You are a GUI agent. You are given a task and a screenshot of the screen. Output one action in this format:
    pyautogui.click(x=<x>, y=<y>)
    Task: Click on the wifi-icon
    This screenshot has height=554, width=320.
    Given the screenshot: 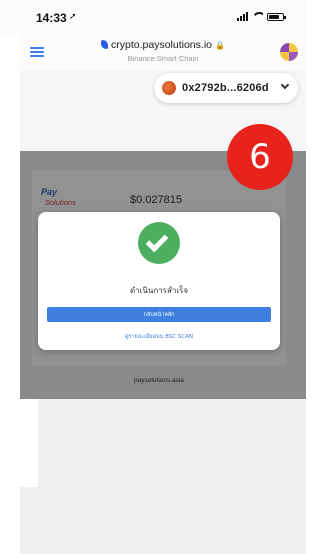 What is the action you would take?
    pyautogui.click(x=257, y=16)
    